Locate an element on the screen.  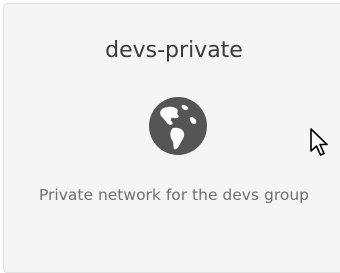
mouse-pointer-icon is located at coordinates (319, 142).